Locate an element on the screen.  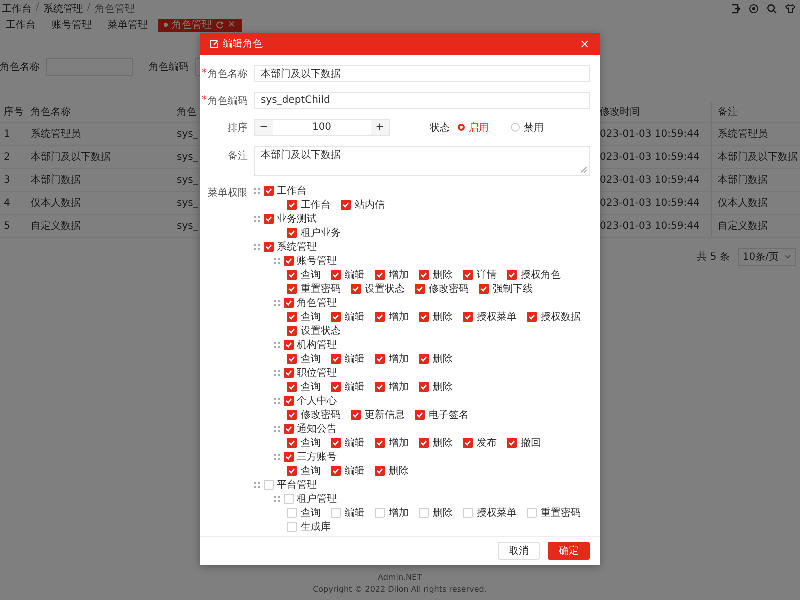
form-label: 角色名称 is located at coordinates (228, 74).